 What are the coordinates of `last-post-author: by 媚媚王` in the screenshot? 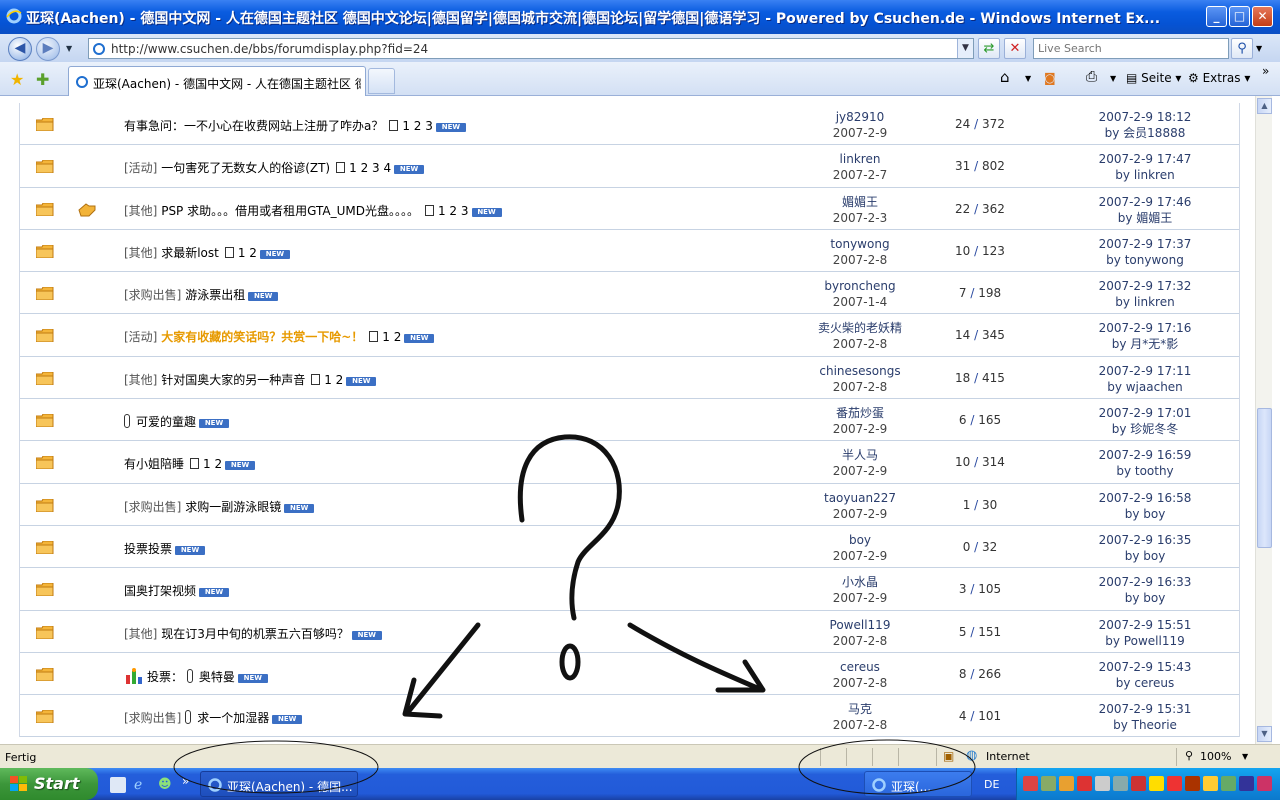 It's located at (1145, 218).